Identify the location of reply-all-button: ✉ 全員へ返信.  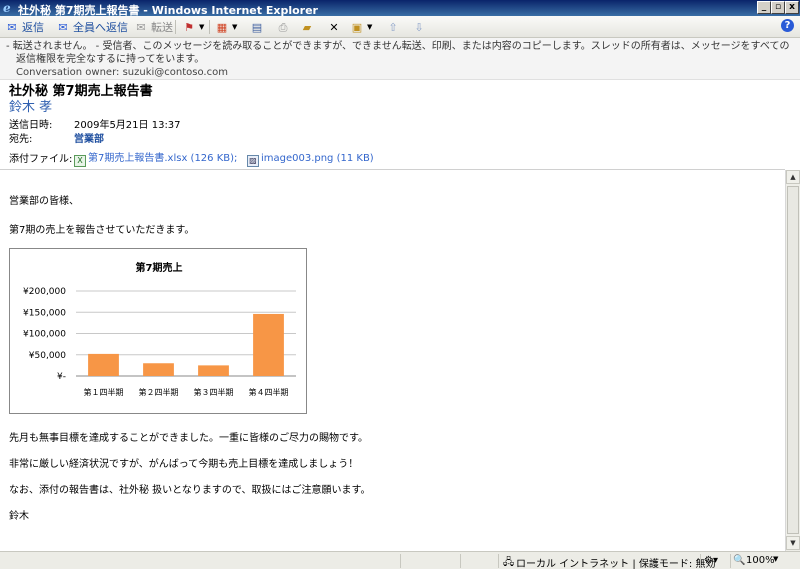
(92, 27).